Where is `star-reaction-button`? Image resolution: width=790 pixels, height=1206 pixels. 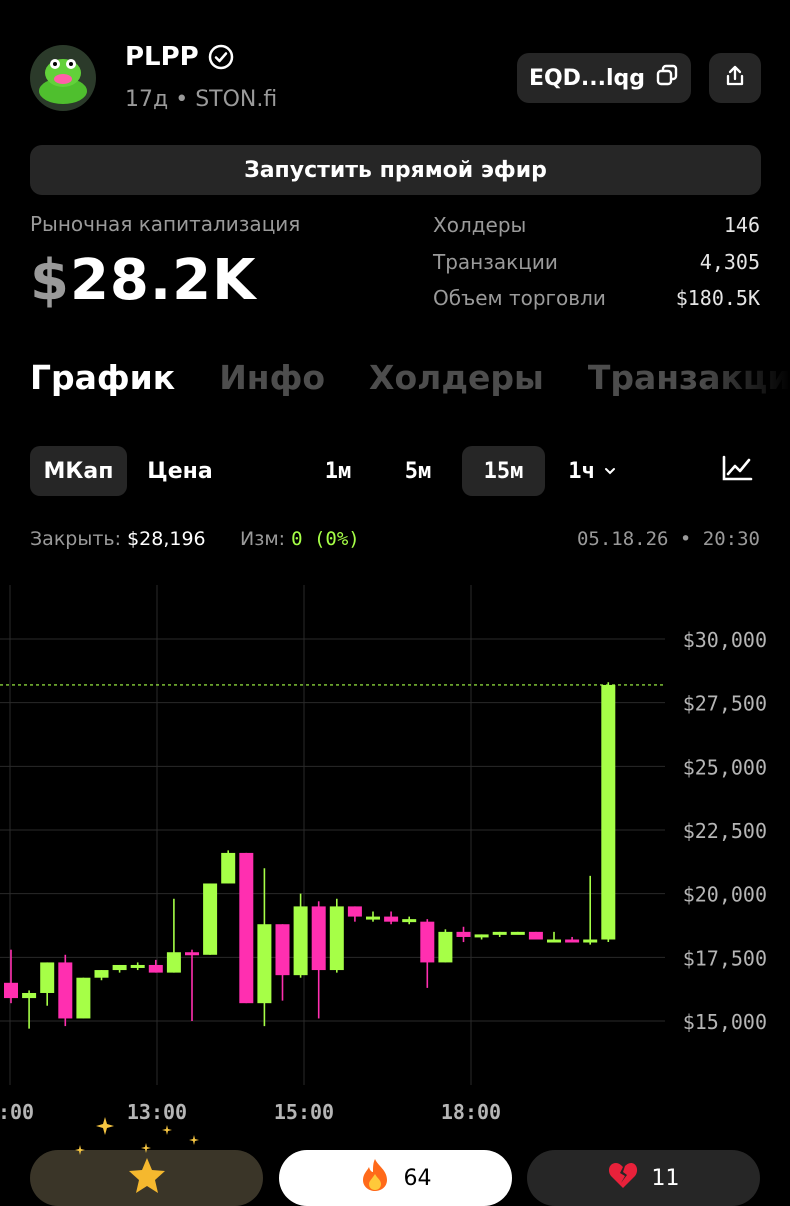 star-reaction-button is located at coordinates (146, 1178).